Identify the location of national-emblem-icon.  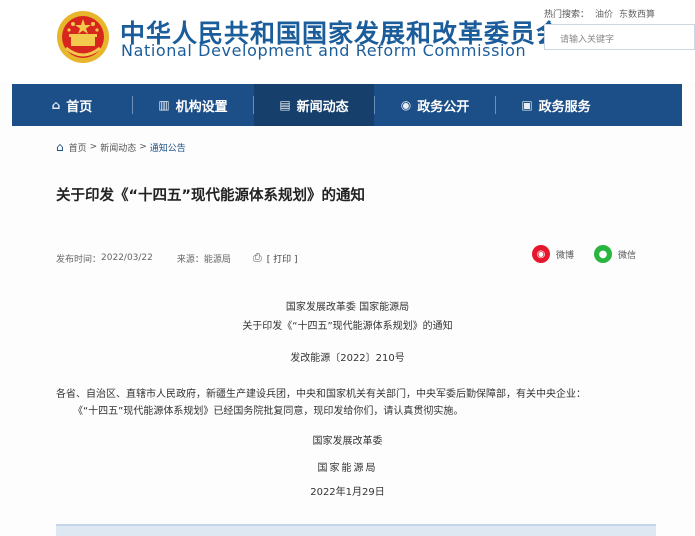
(83, 37).